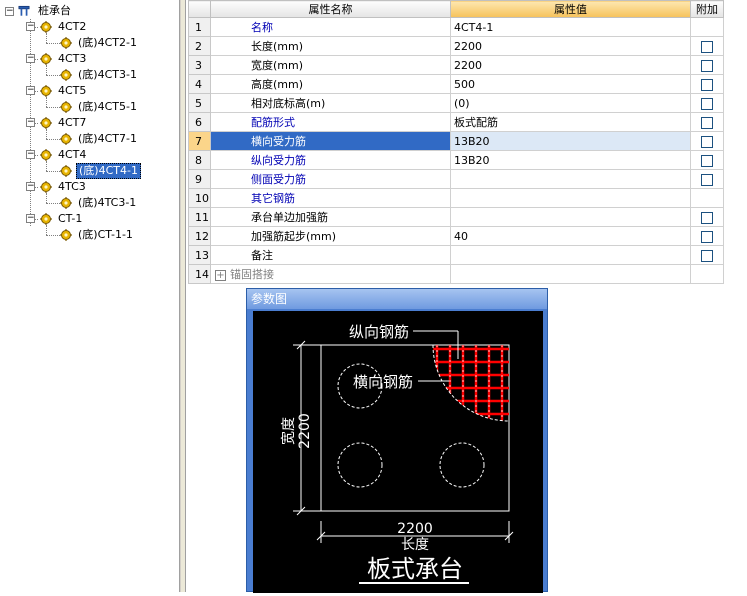 Image resolution: width=747 pixels, height=596 pixels. I want to click on property-row: 1 名称 4CT4-1, so click(456, 27).